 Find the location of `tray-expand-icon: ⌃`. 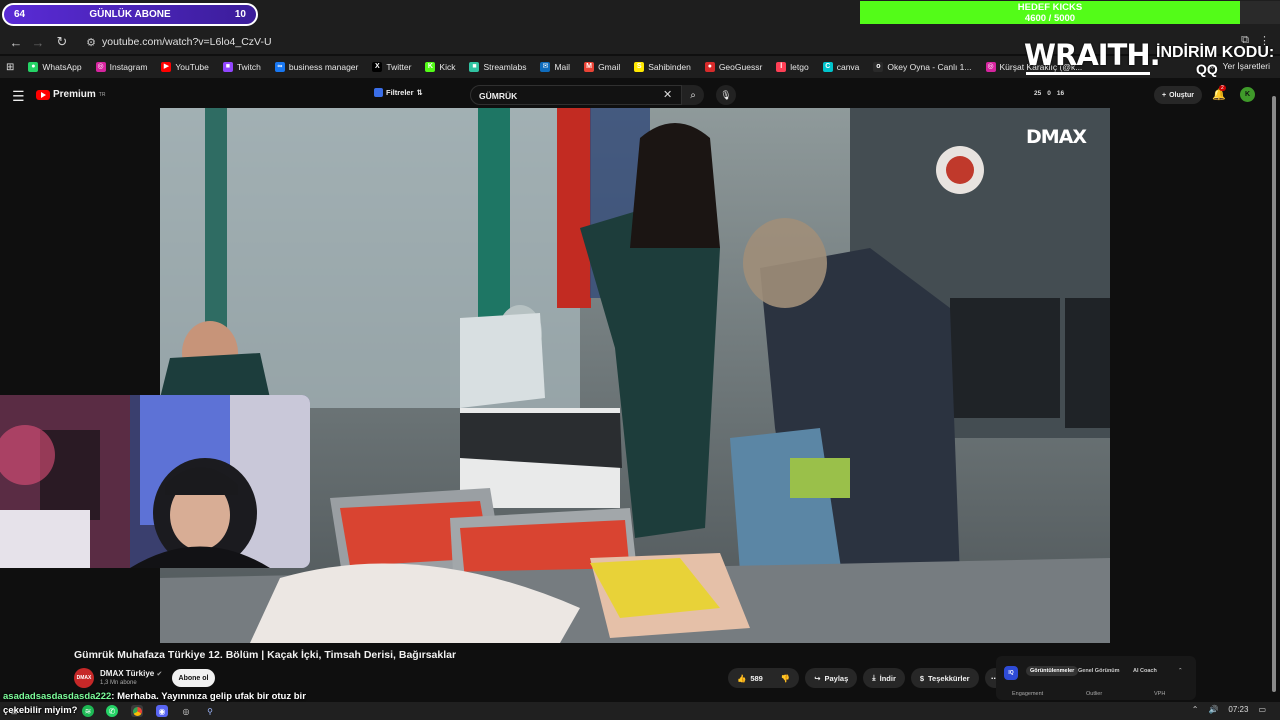

tray-expand-icon: ⌃ is located at coordinates (1195, 709).